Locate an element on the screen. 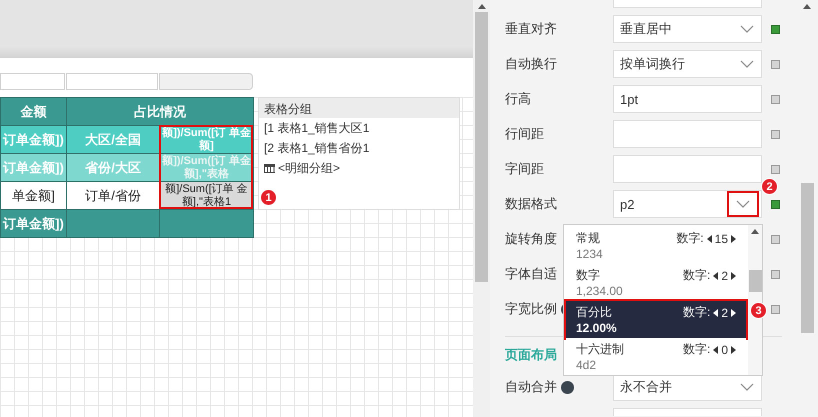 Image resolution: width=818 pixels, height=417 pixels. table-cell: 省份/大区 is located at coordinates (113, 168).